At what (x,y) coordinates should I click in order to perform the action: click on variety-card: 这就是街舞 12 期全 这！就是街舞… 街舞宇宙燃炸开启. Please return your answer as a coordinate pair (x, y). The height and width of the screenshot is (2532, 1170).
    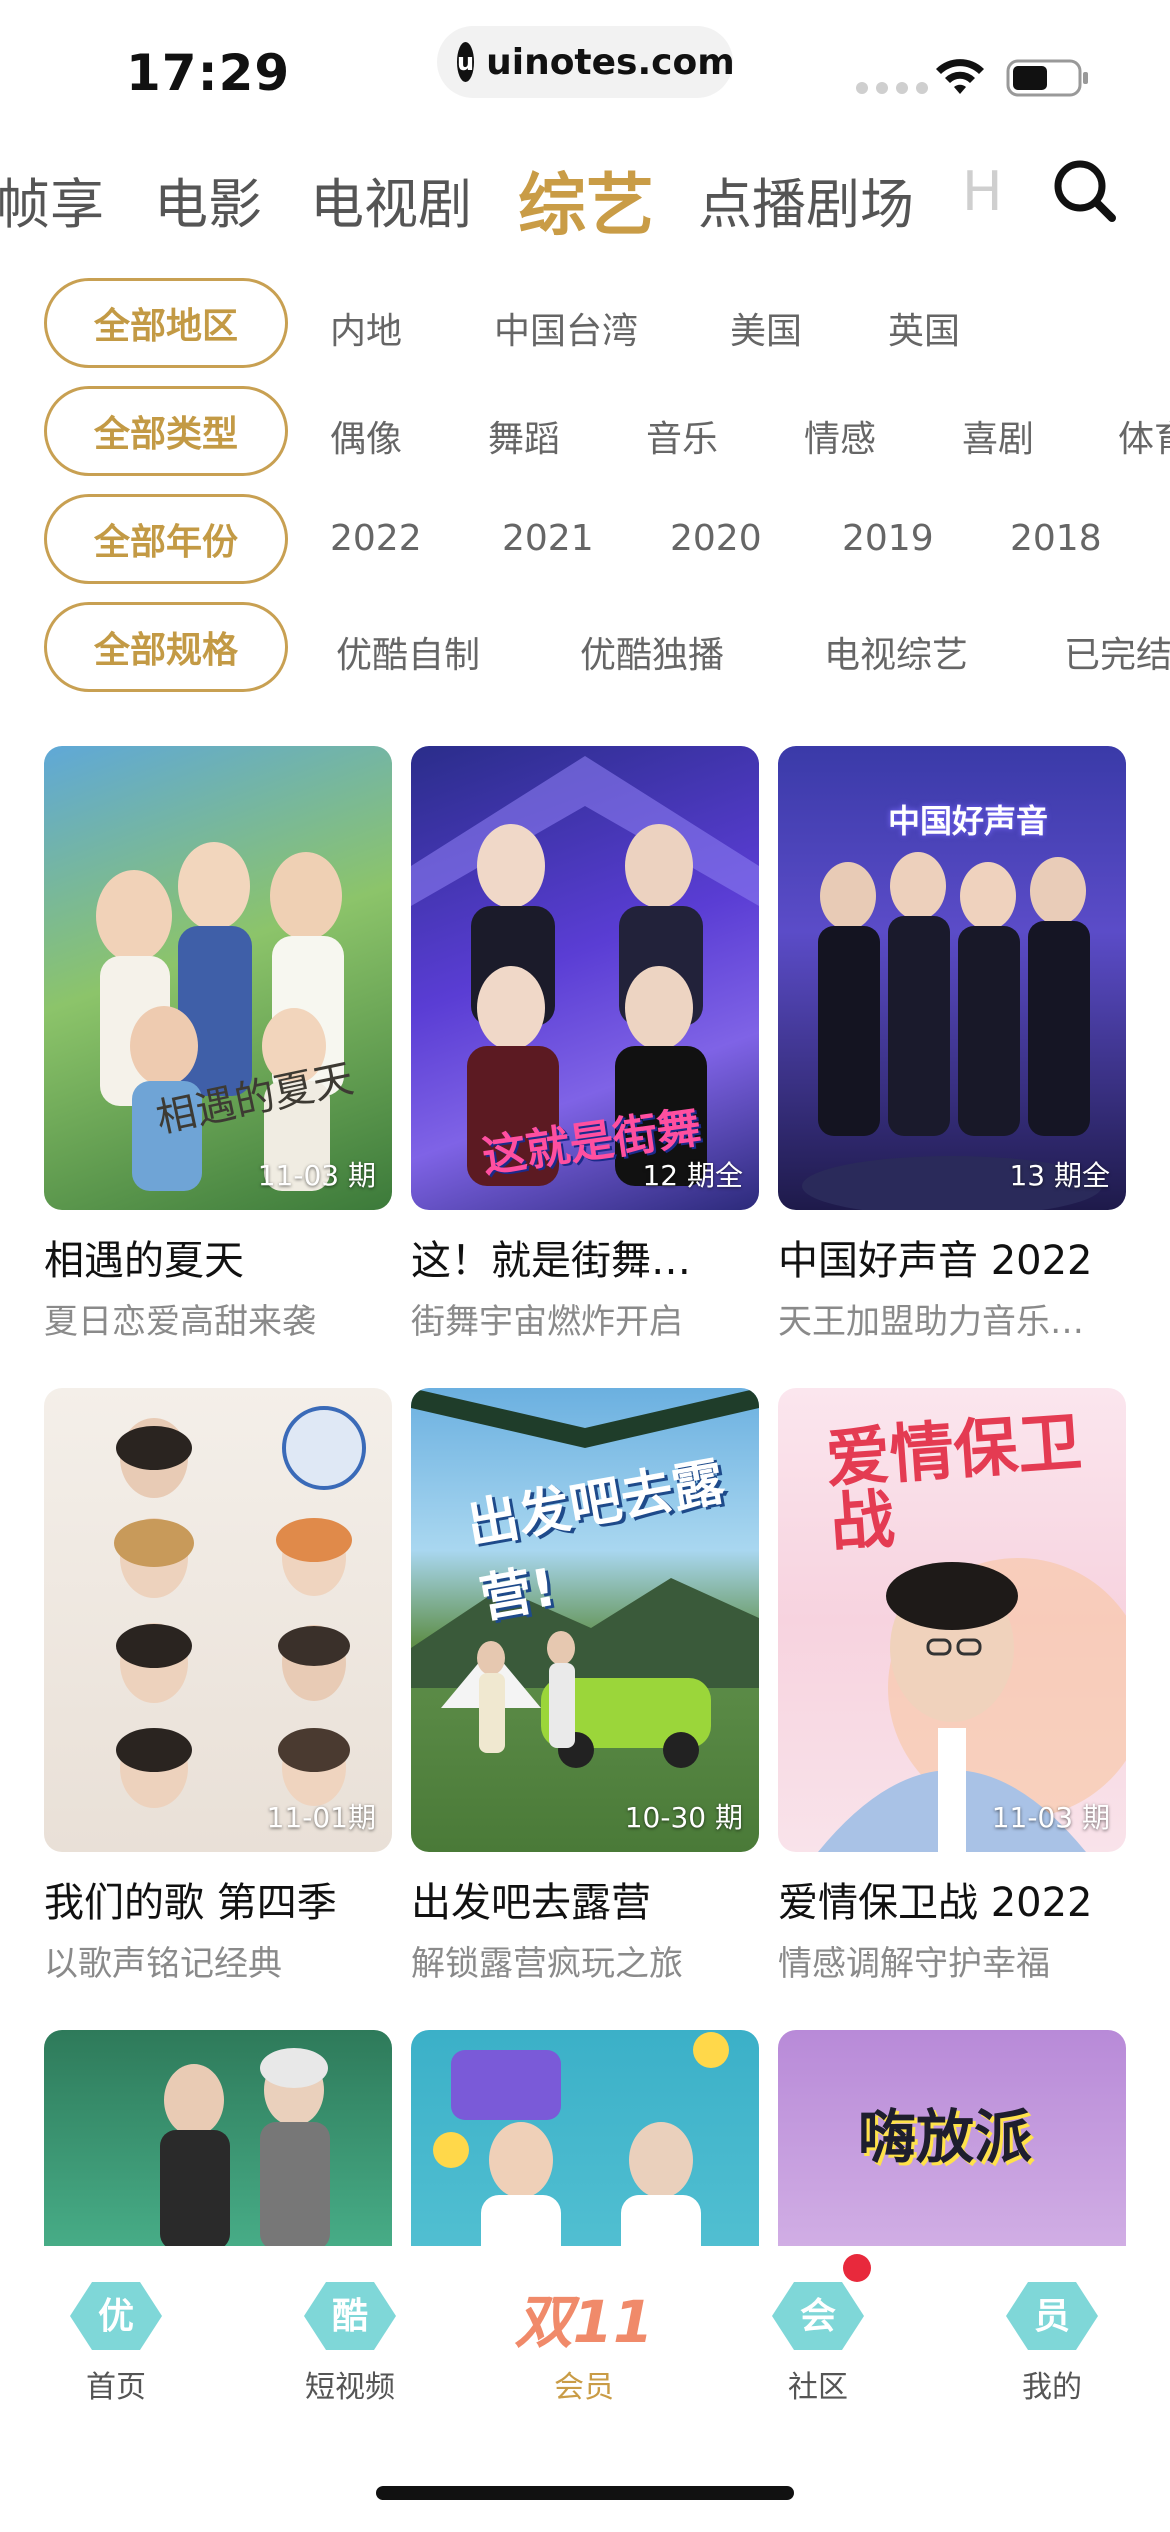
    Looking at the image, I should click on (585, 1044).